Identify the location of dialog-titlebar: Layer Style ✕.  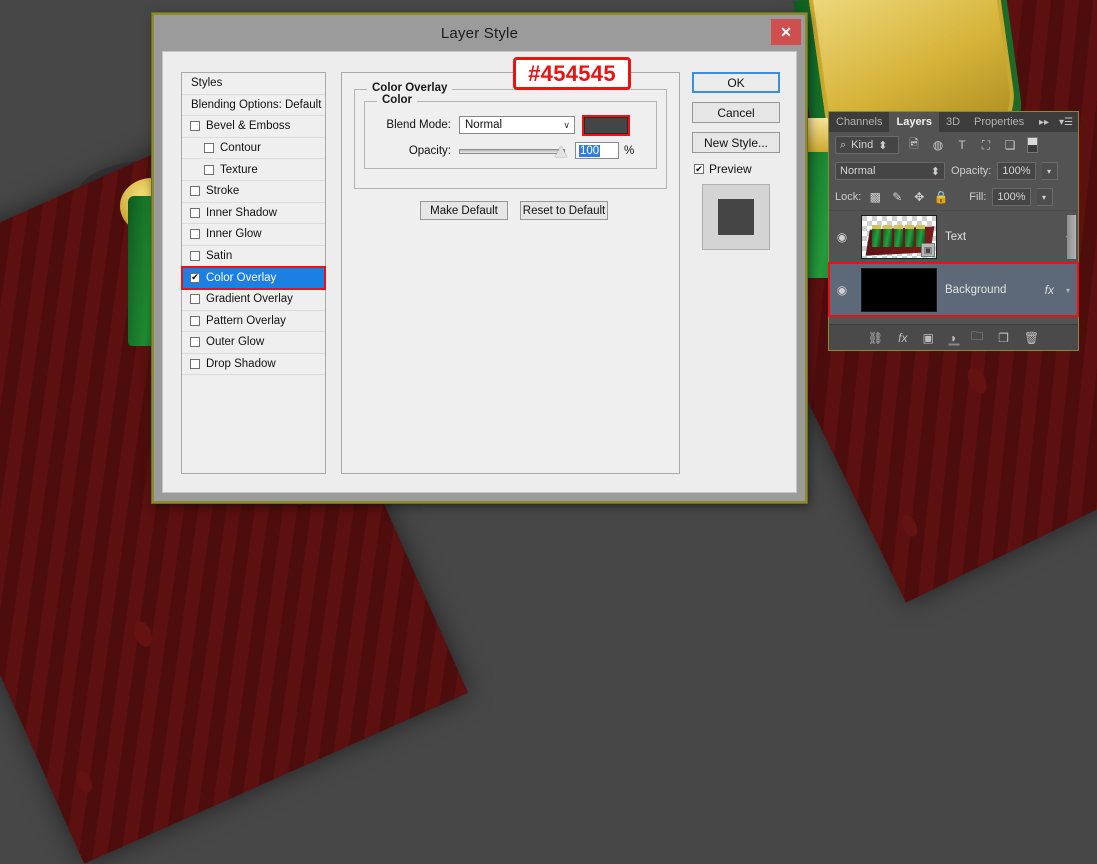
(479, 33).